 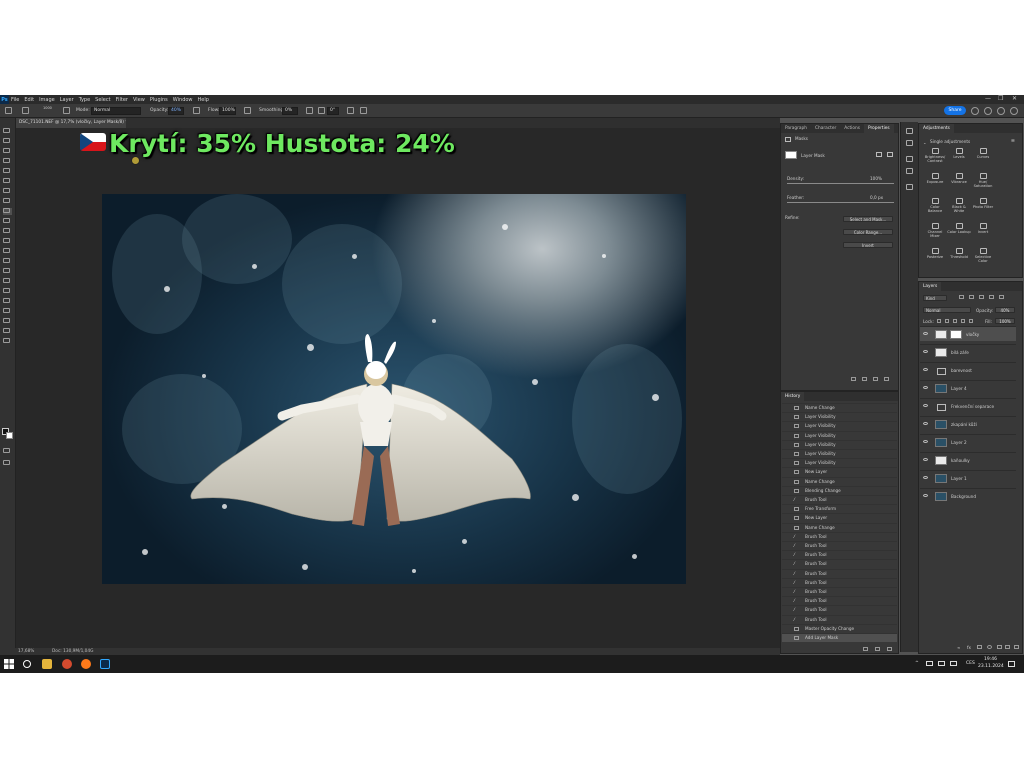 I want to click on history-item: Blending Change, so click(x=839, y=490).